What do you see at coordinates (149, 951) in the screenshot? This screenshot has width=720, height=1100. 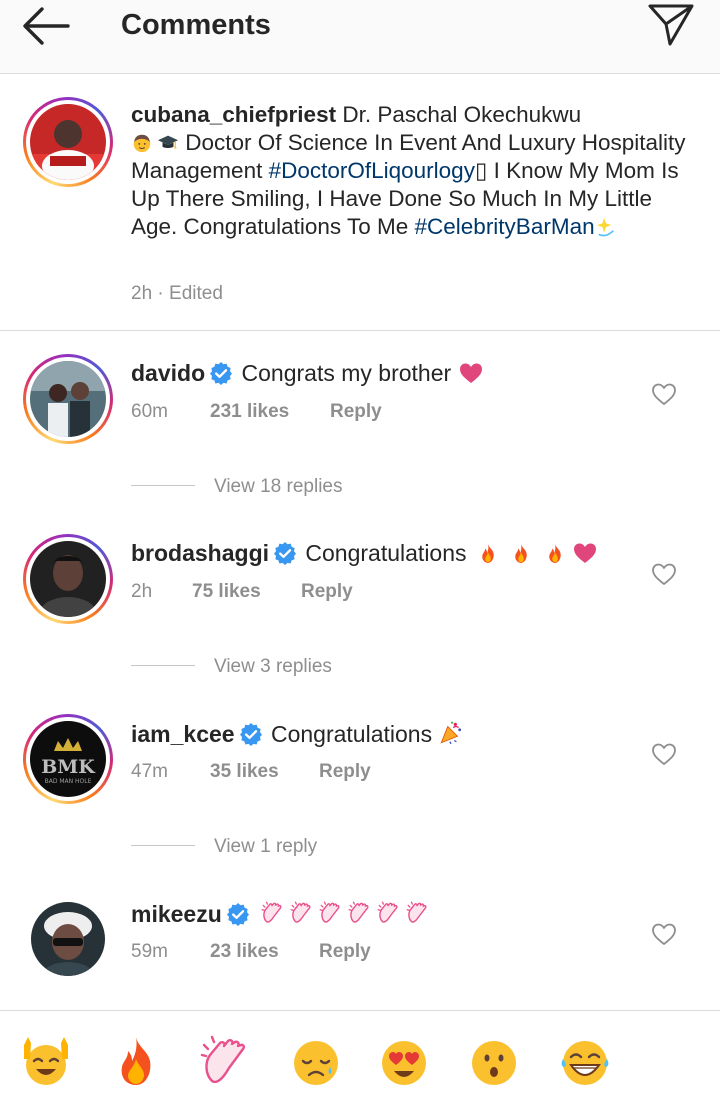 I see `comment-time: 59m` at bounding box center [149, 951].